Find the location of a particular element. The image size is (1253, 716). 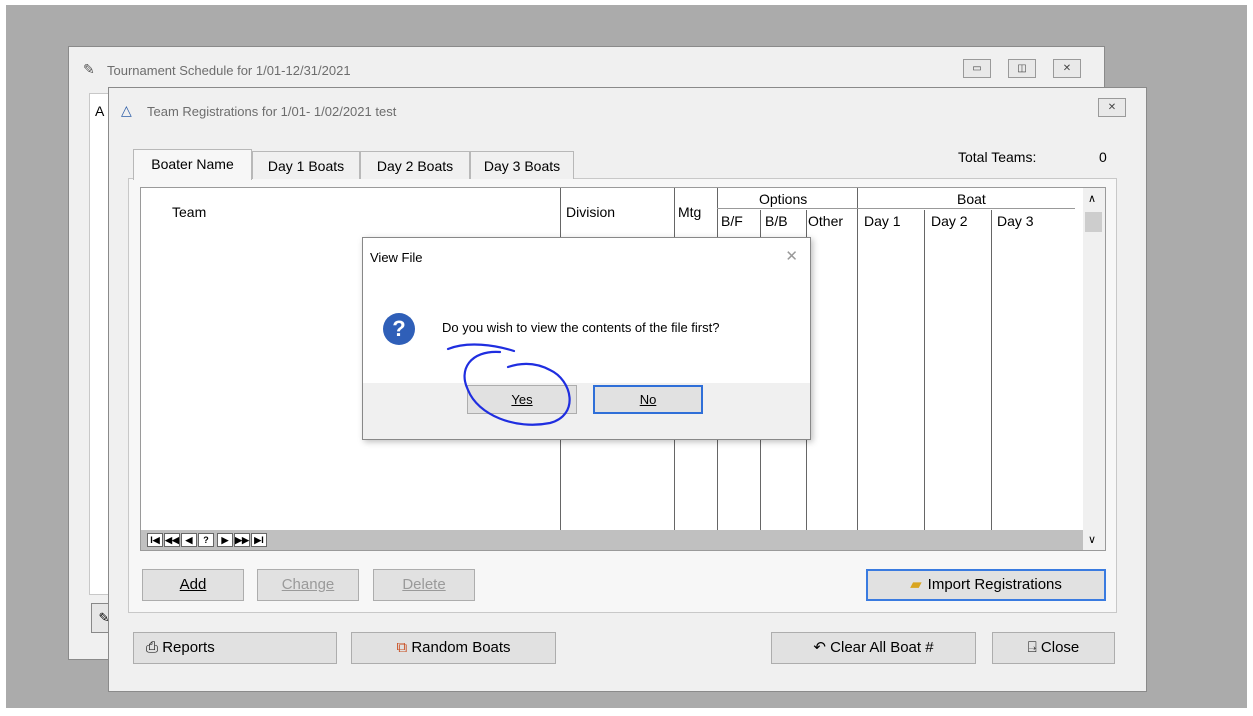

column-header-options: Options is located at coordinates (783, 199).